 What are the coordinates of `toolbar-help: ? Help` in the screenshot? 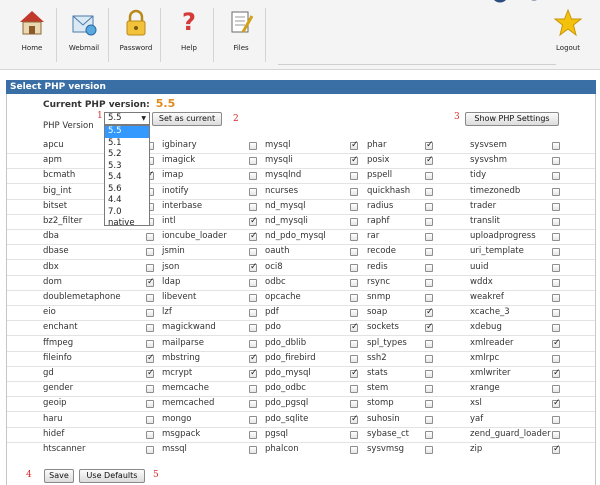 It's located at (190, 35).